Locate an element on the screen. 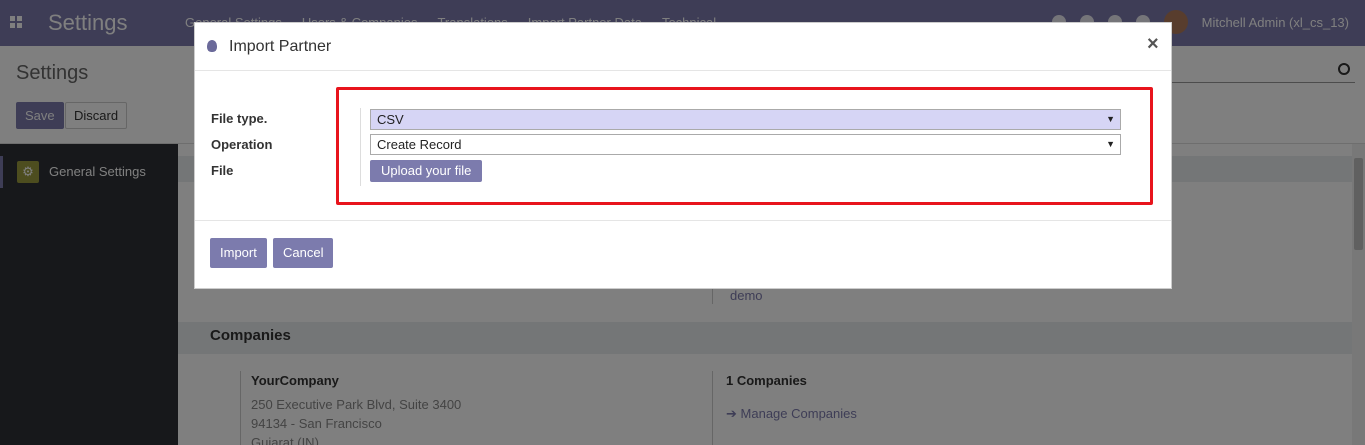 The image size is (1365, 445). dialog-footer-divider is located at coordinates (683, 220).